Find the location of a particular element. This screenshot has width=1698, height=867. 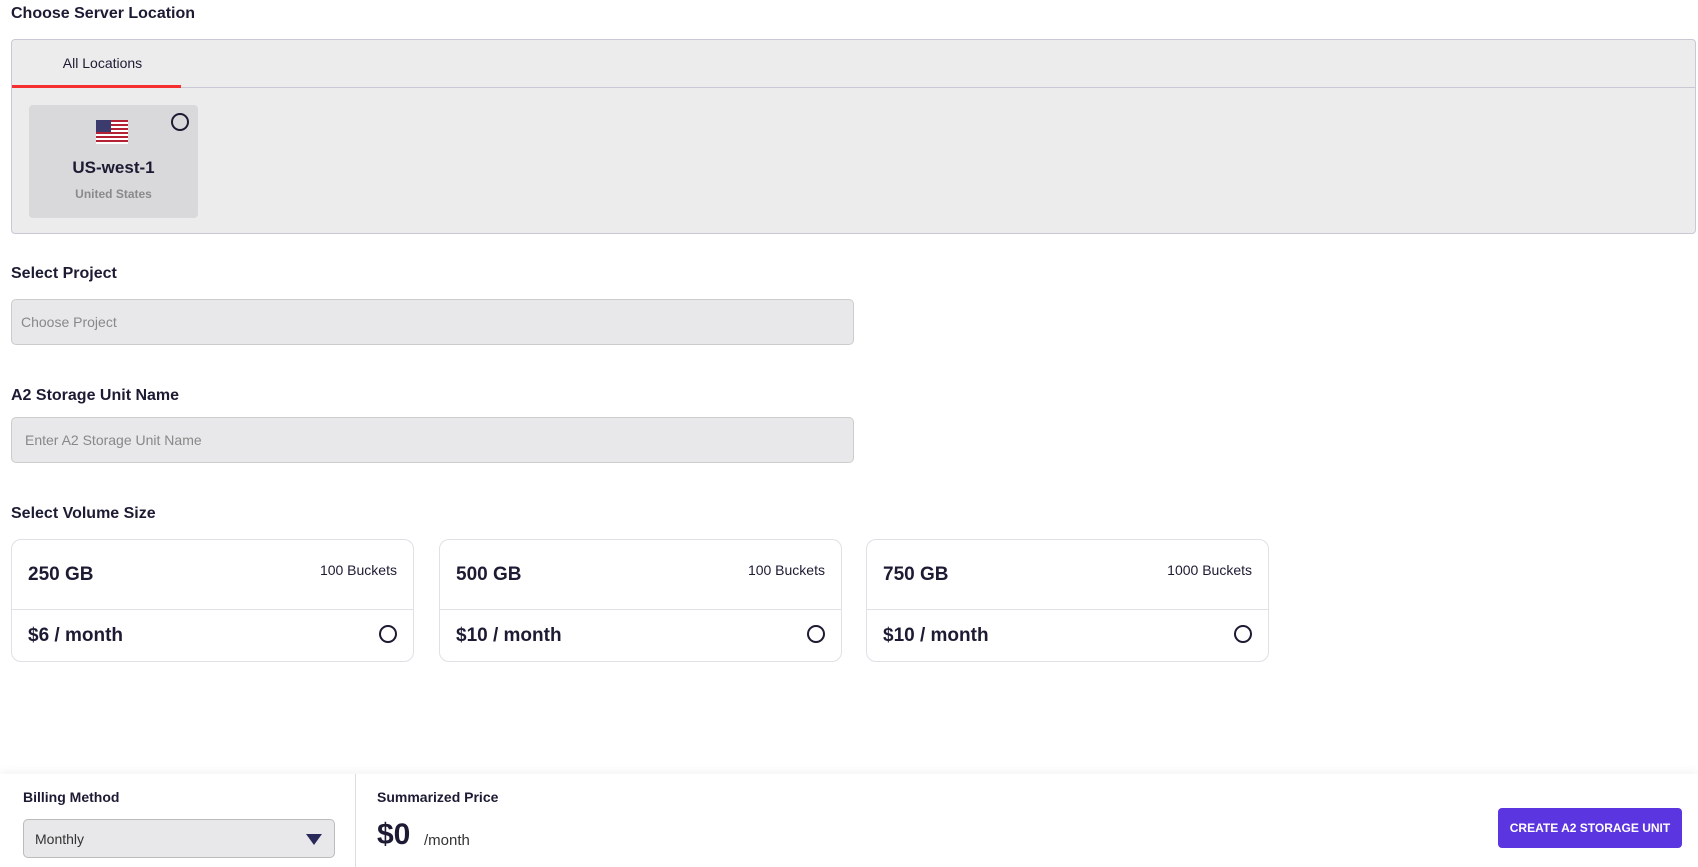

billing-label: Billing Method is located at coordinates (71, 797).